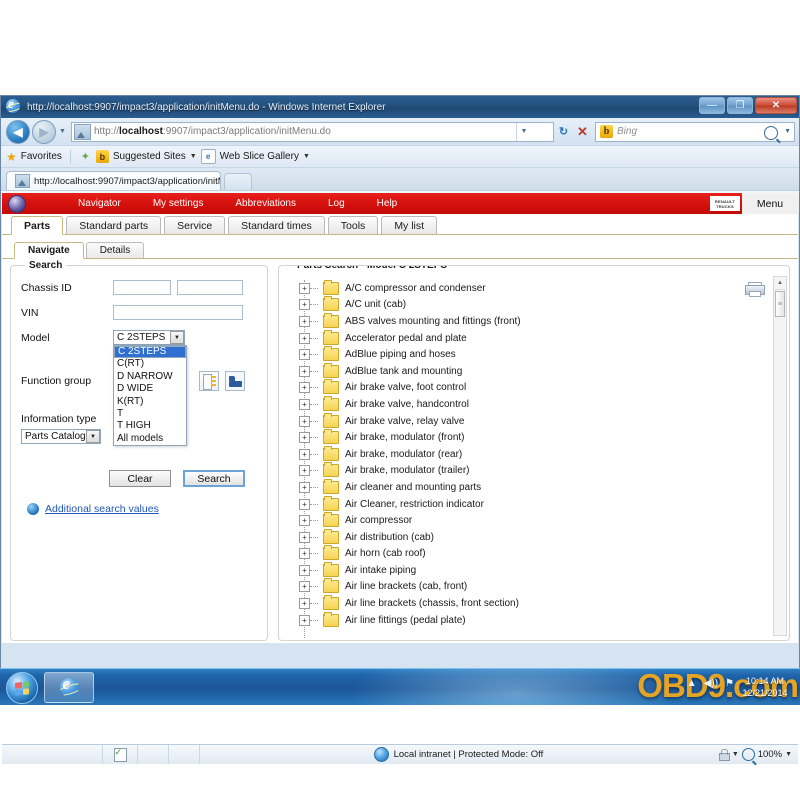 This screenshot has width=800, height=800. Describe the element at coordinates (336, 203) in the screenshot. I see `menu-item-log: Log` at that location.